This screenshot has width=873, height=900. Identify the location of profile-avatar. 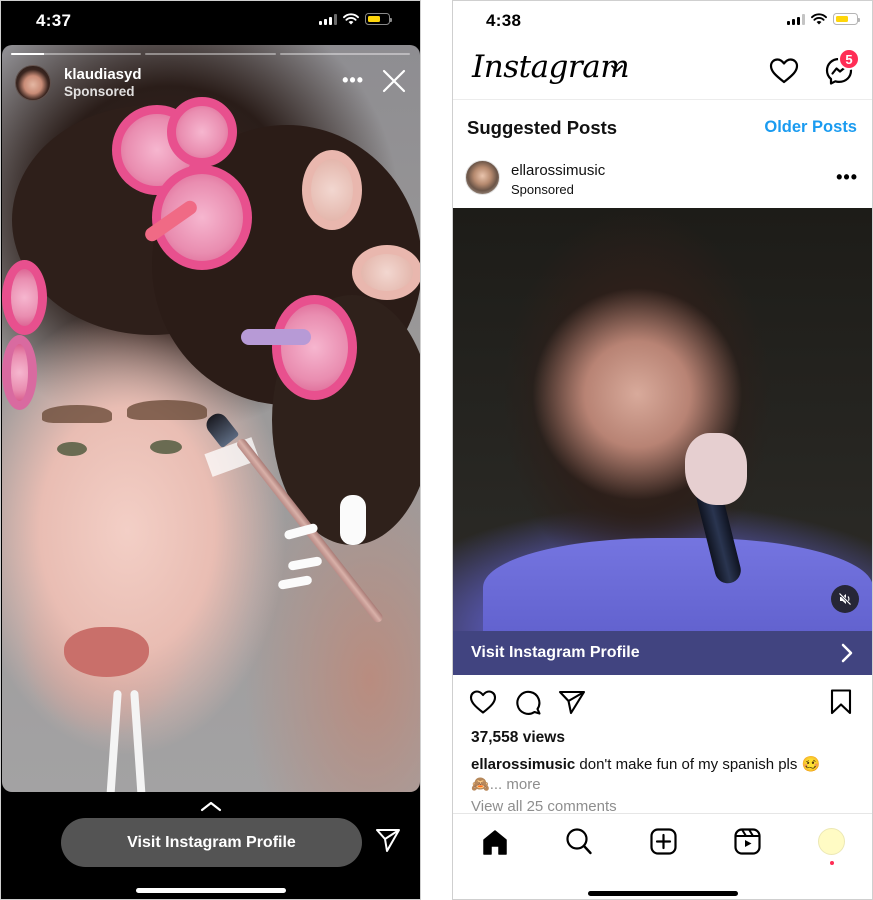
(831, 841).